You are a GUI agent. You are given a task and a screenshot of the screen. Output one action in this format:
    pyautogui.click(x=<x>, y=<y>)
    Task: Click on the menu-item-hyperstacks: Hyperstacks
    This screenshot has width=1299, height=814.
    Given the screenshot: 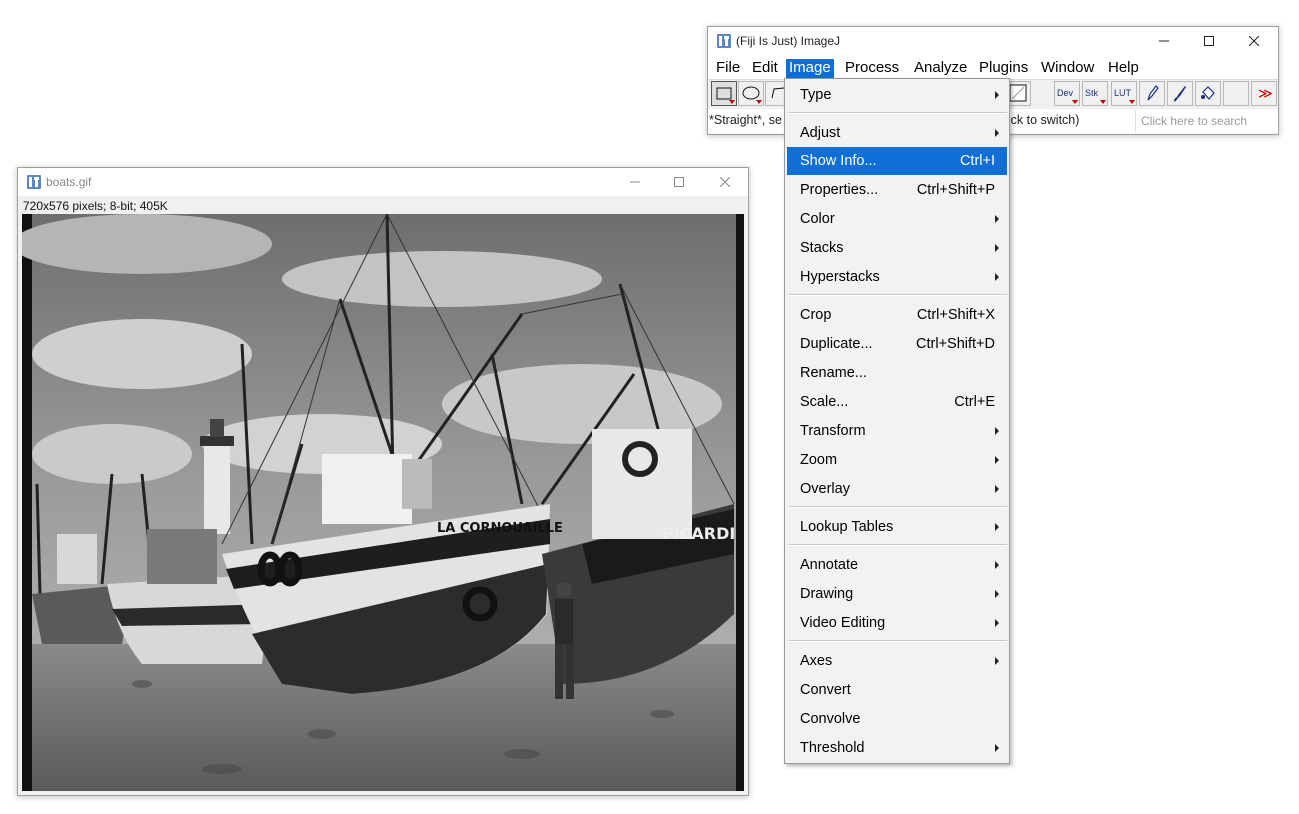 What is the action you would take?
    pyautogui.click(x=897, y=277)
    